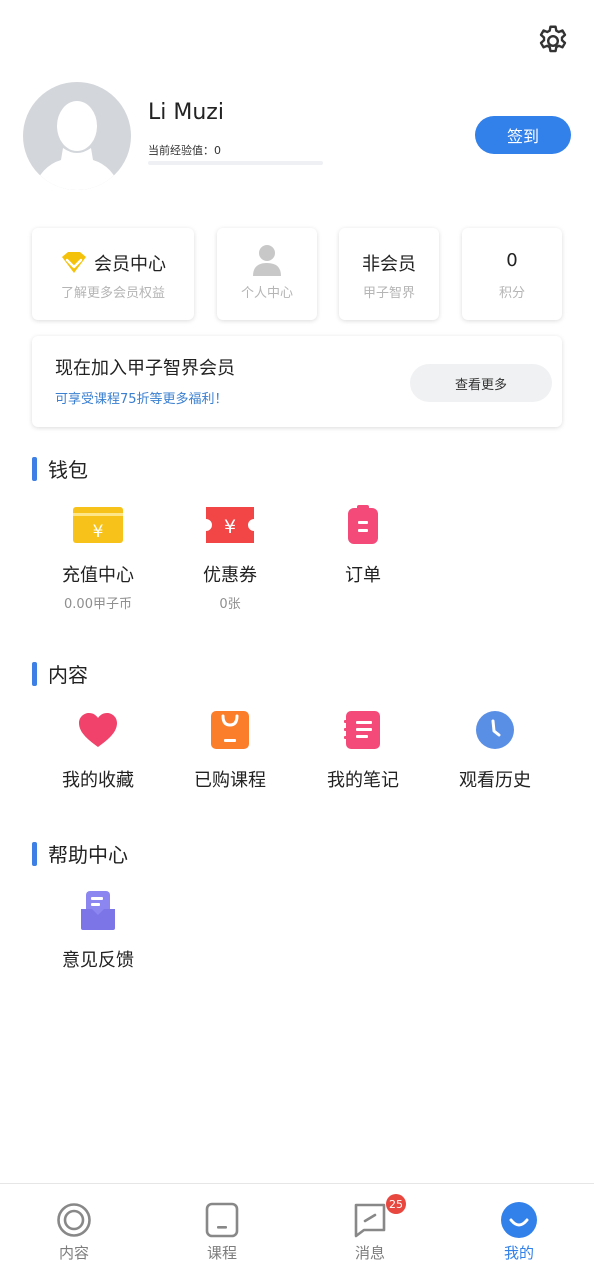  What do you see at coordinates (184, 150) in the screenshot?
I see `experience-label: 当前经验值：0` at bounding box center [184, 150].